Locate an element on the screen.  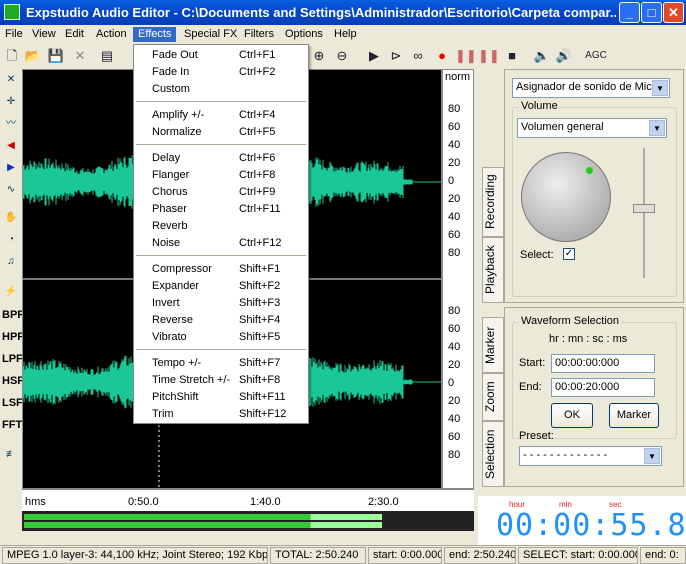
tab-marker: Marker is located at coordinates (493, 345).